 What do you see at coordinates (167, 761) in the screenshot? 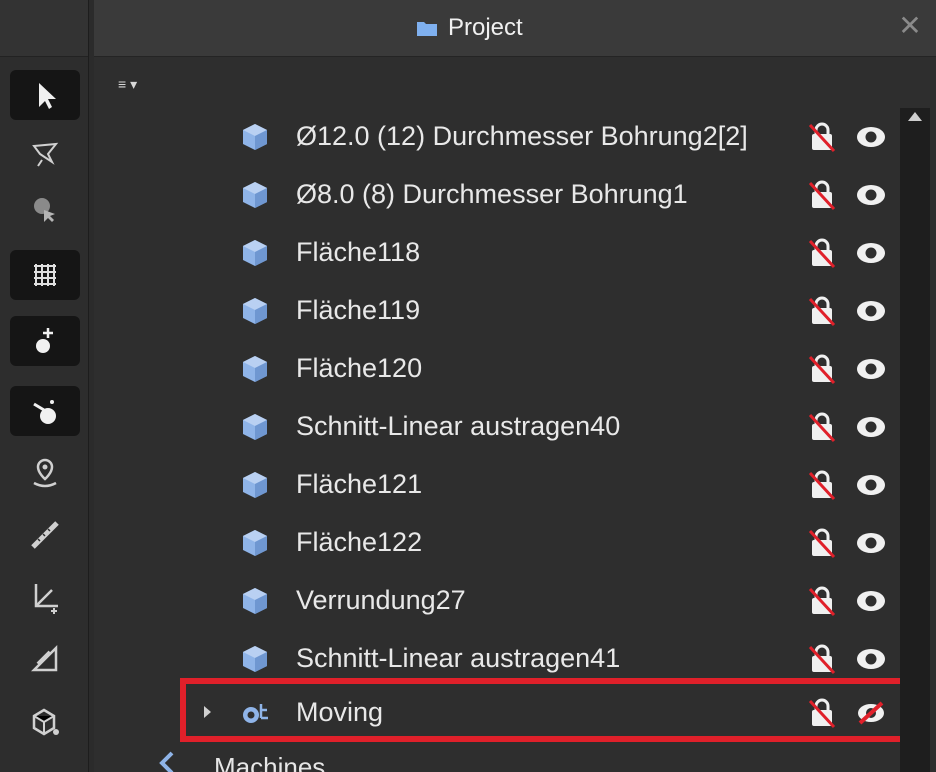
I see `chevron-left-icon` at bounding box center [167, 761].